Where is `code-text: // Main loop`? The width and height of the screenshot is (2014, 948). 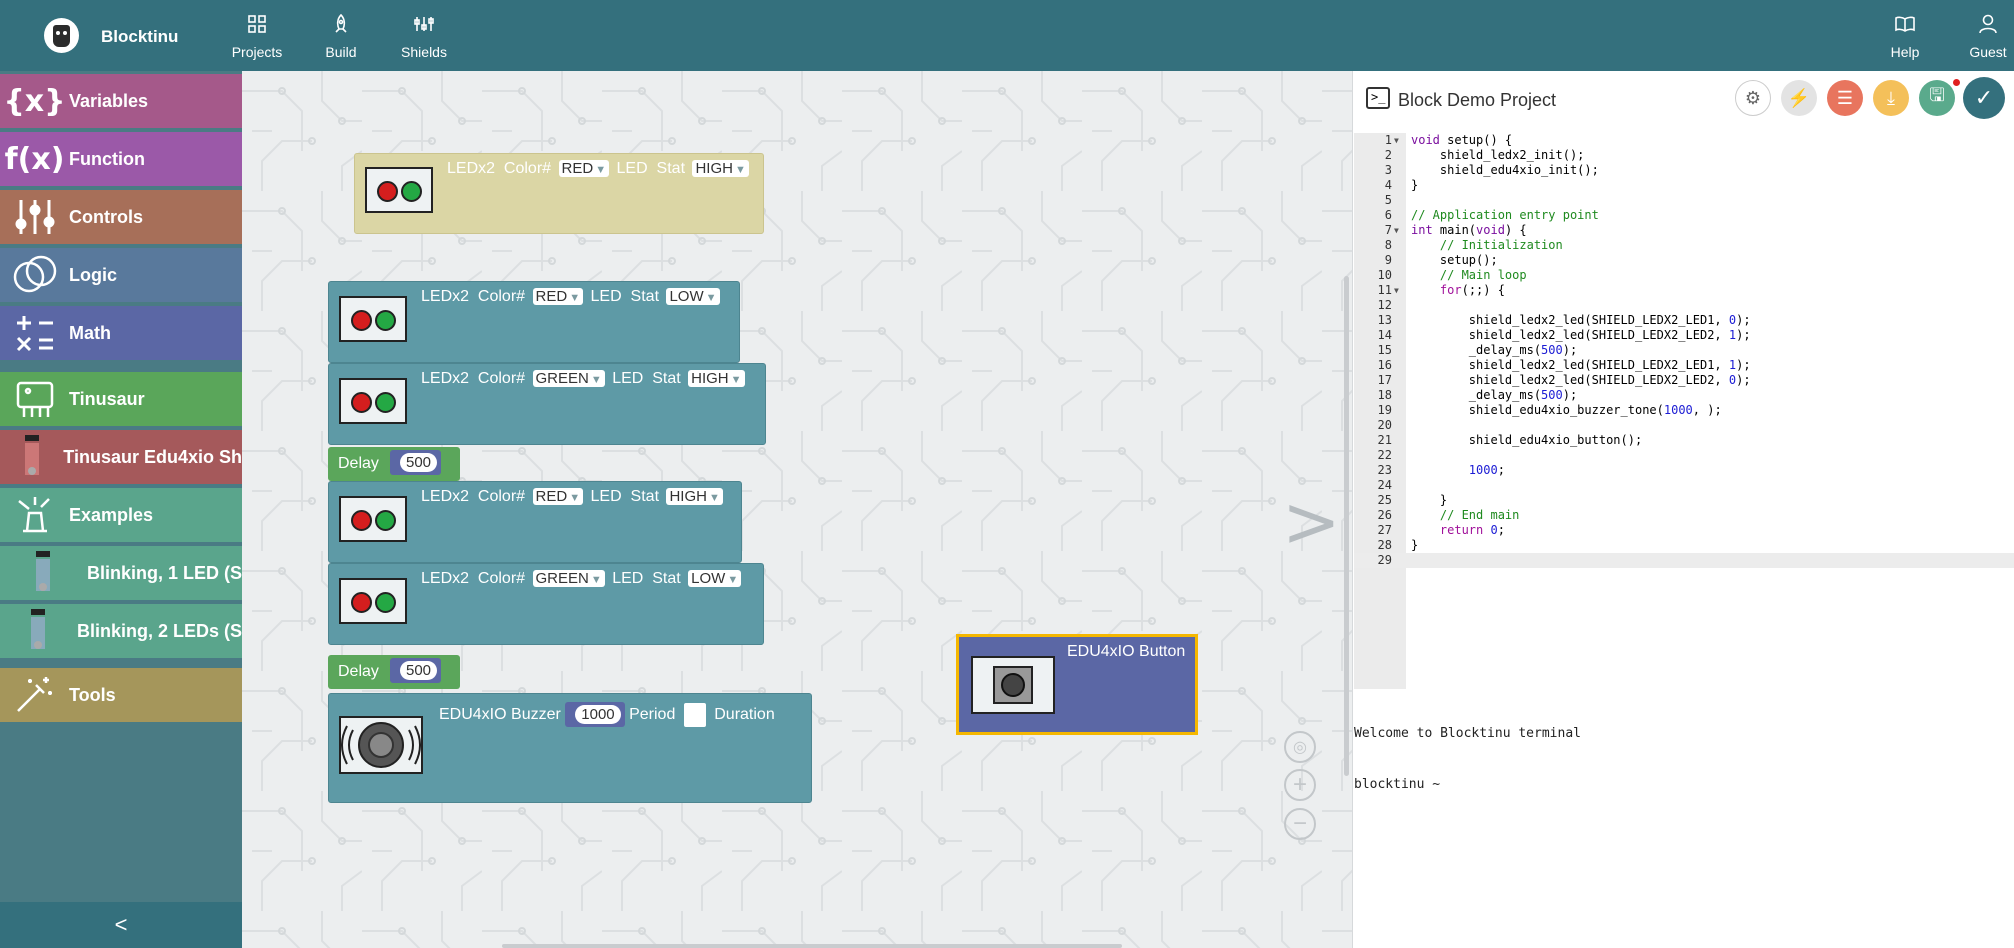 code-text: // Main loop is located at coordinates (1483, 275).